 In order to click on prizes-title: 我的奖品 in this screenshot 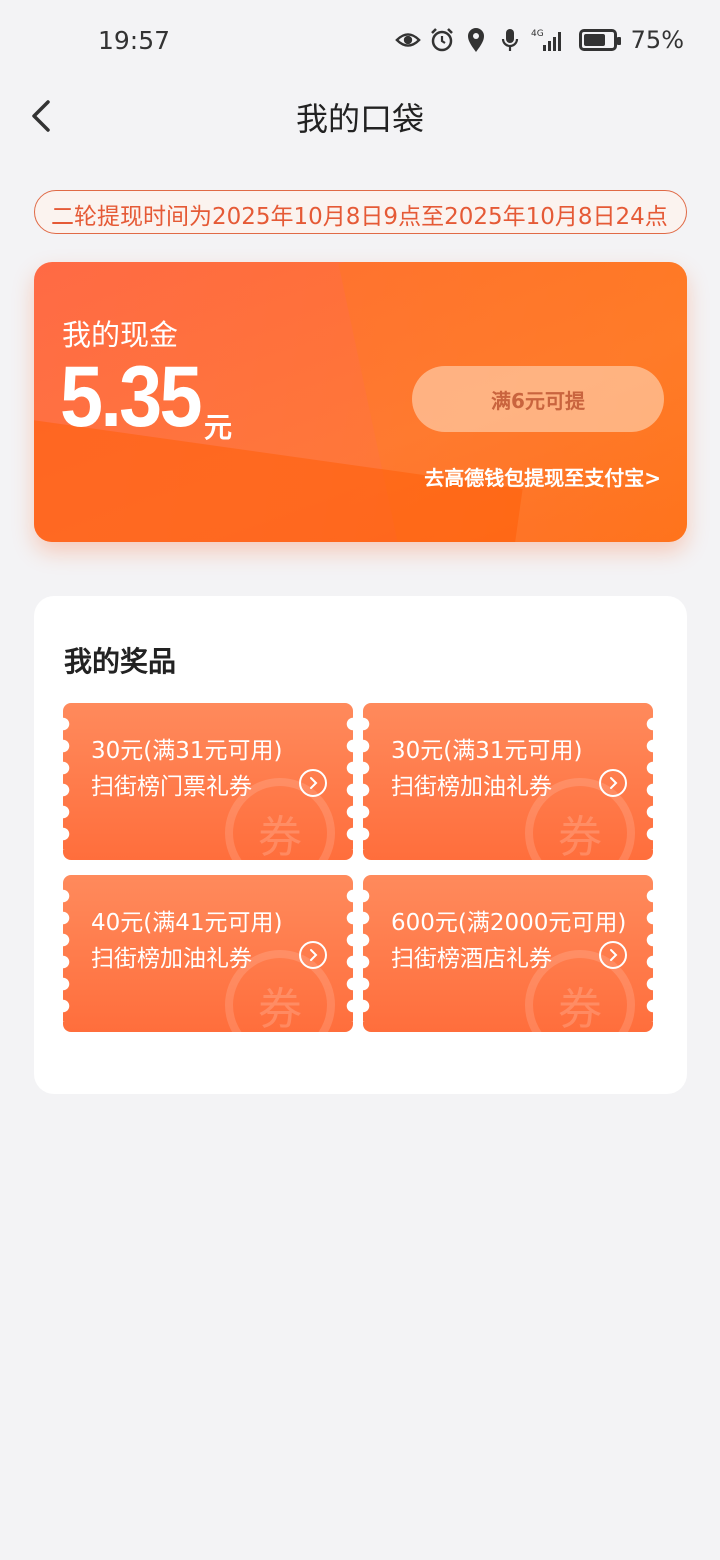, I will do `click(120, 661)`.